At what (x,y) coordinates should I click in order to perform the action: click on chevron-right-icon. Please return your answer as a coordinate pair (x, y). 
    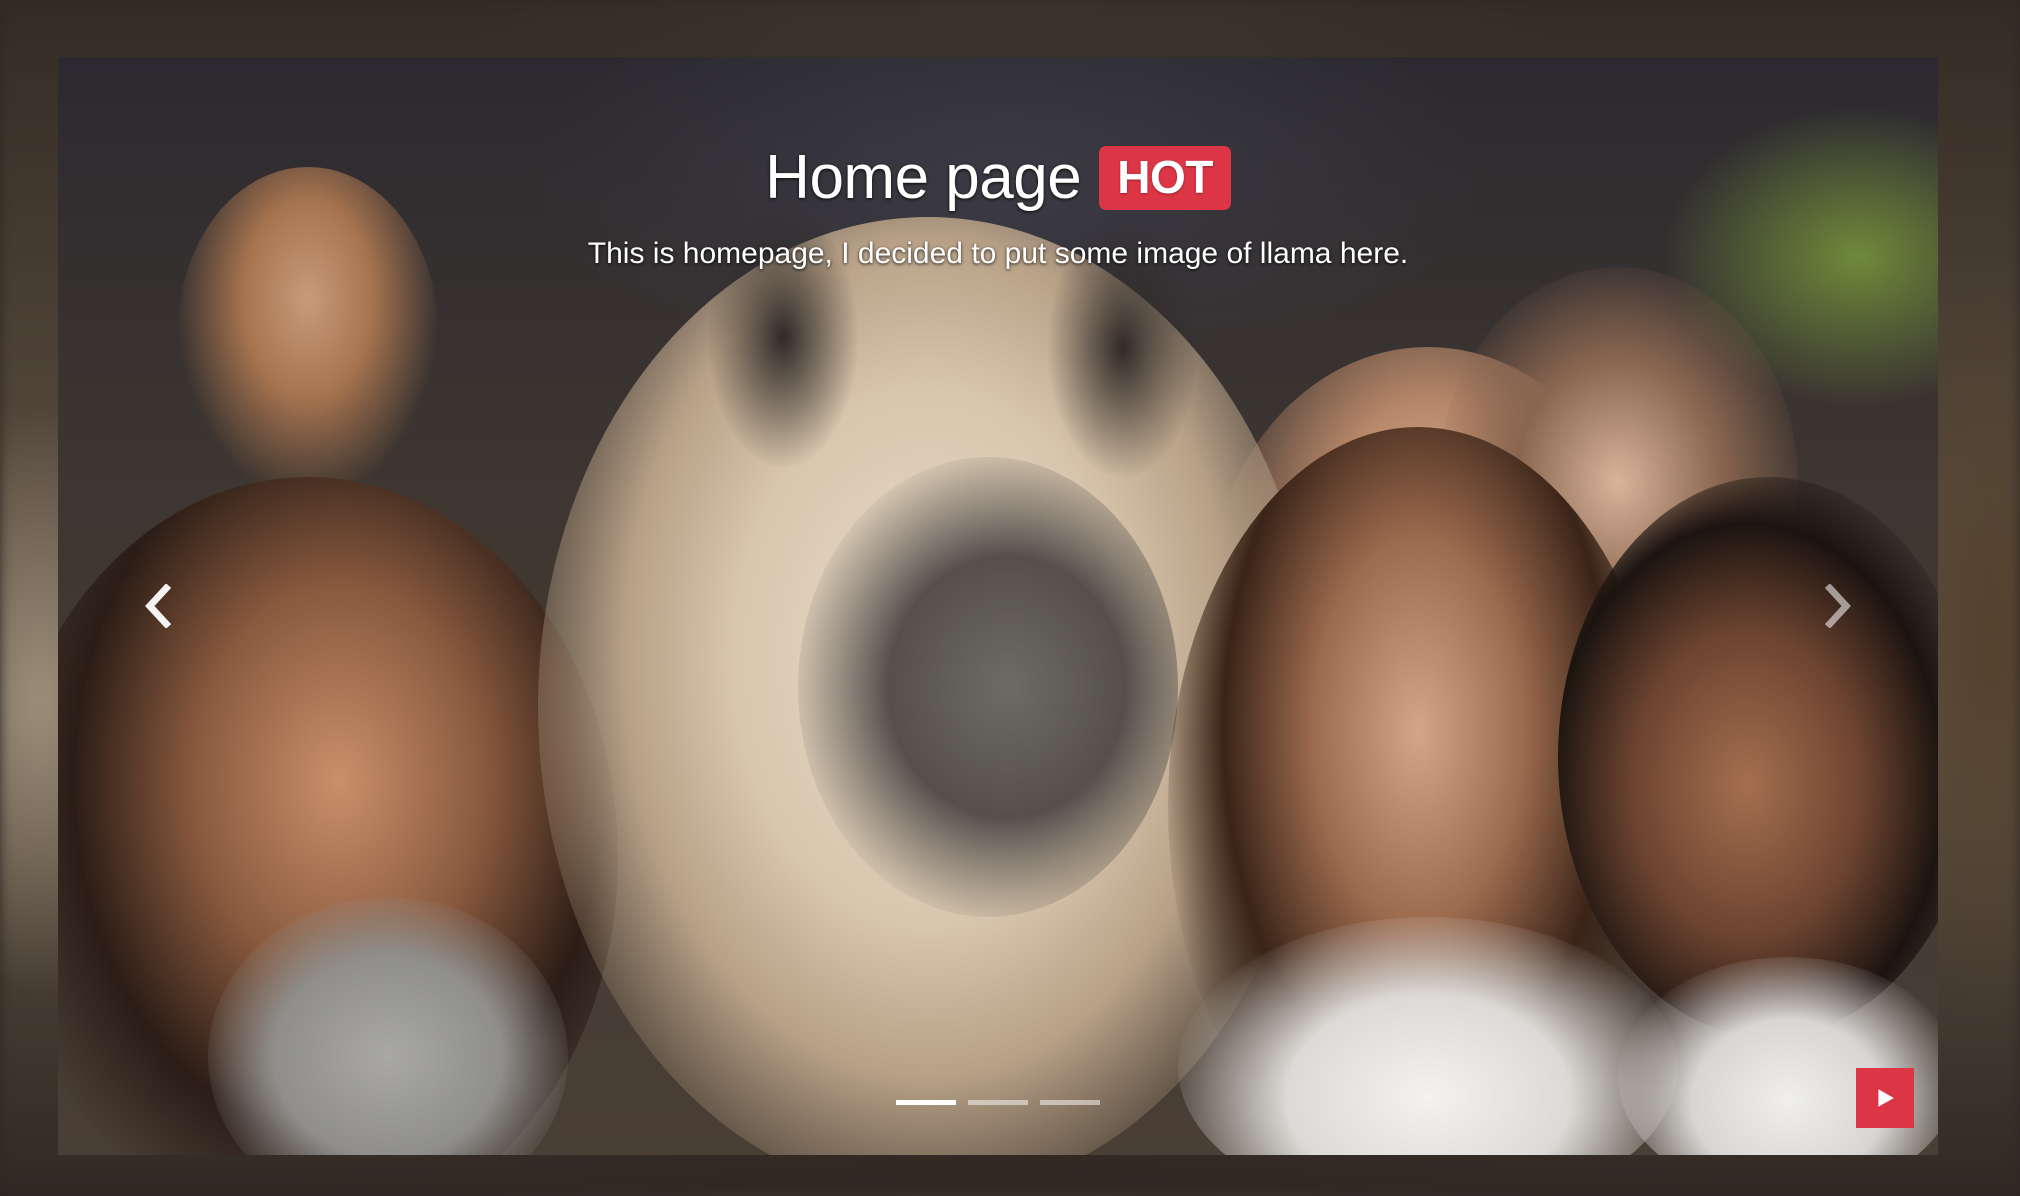
    Looking at the image, I should click on (1837, 606).